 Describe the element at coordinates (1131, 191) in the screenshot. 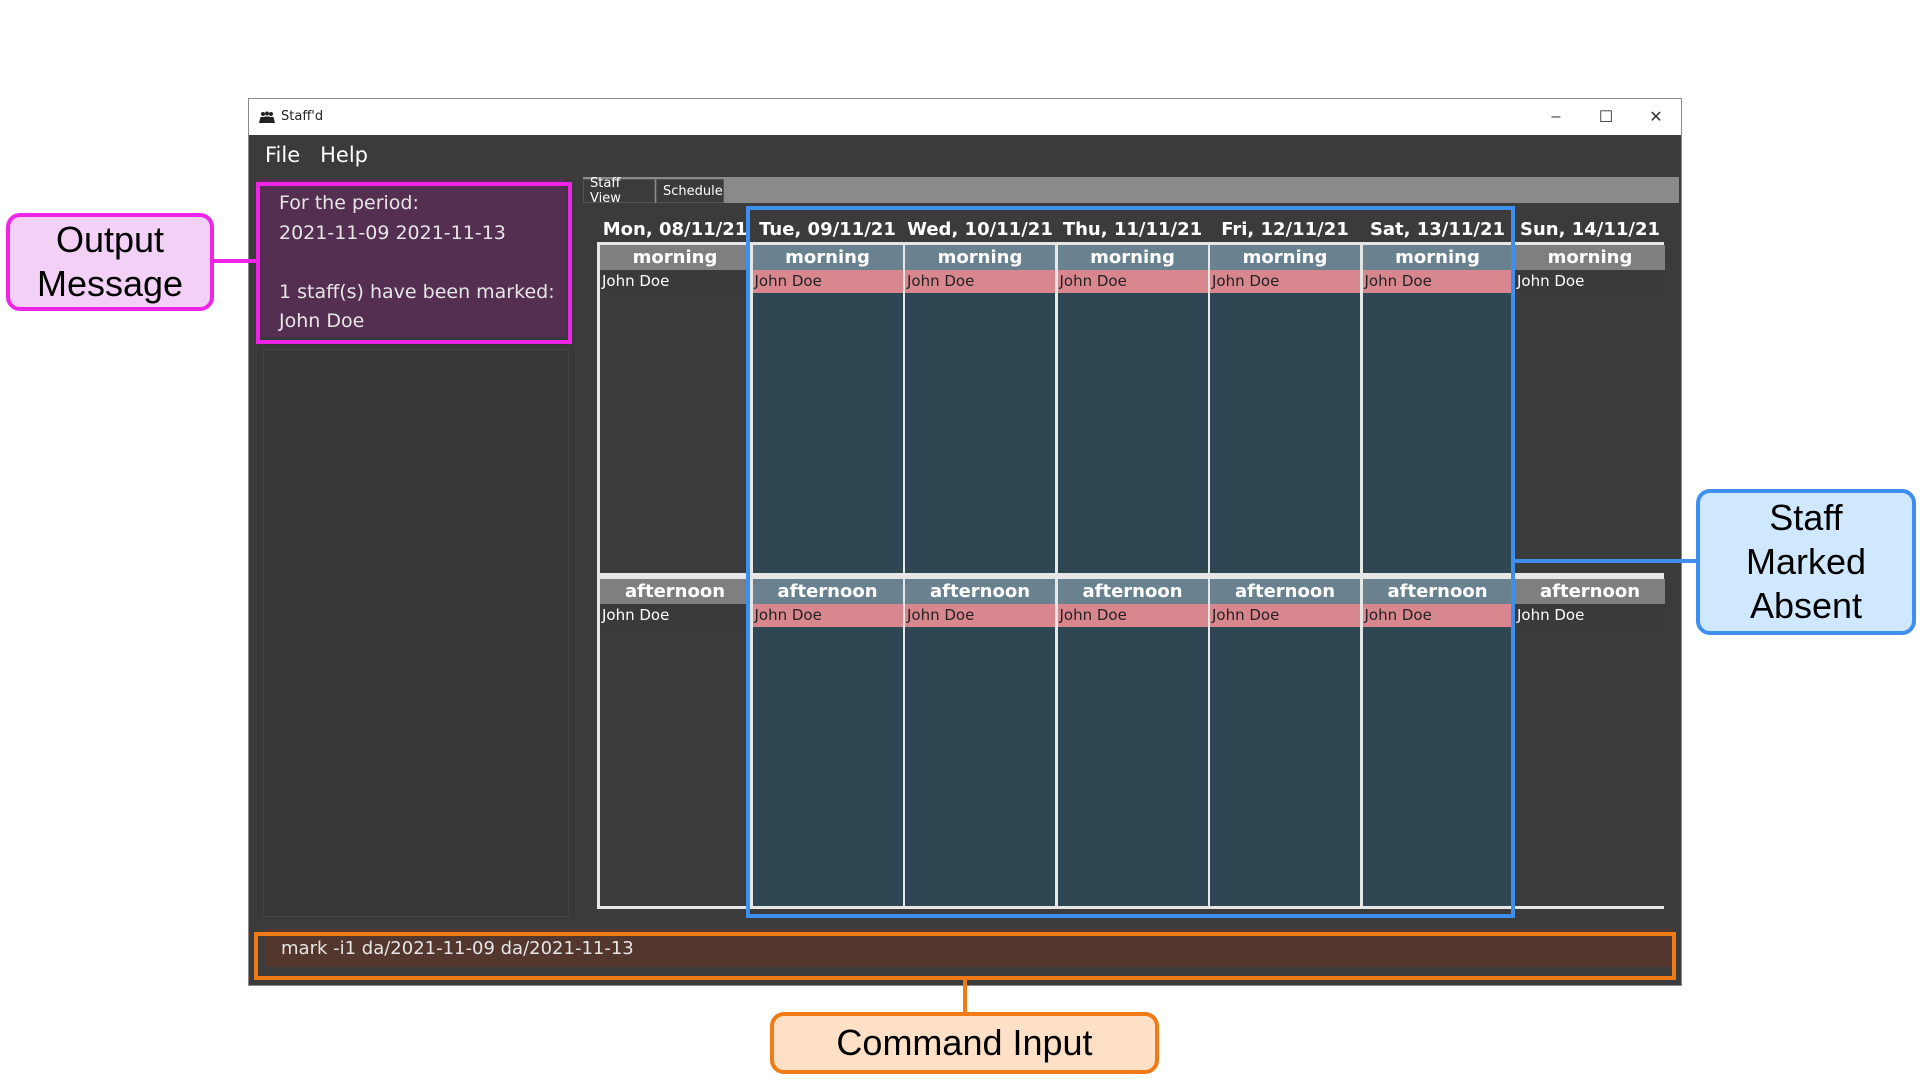

I see `tab-bar: Staff View Schedule` at that location.